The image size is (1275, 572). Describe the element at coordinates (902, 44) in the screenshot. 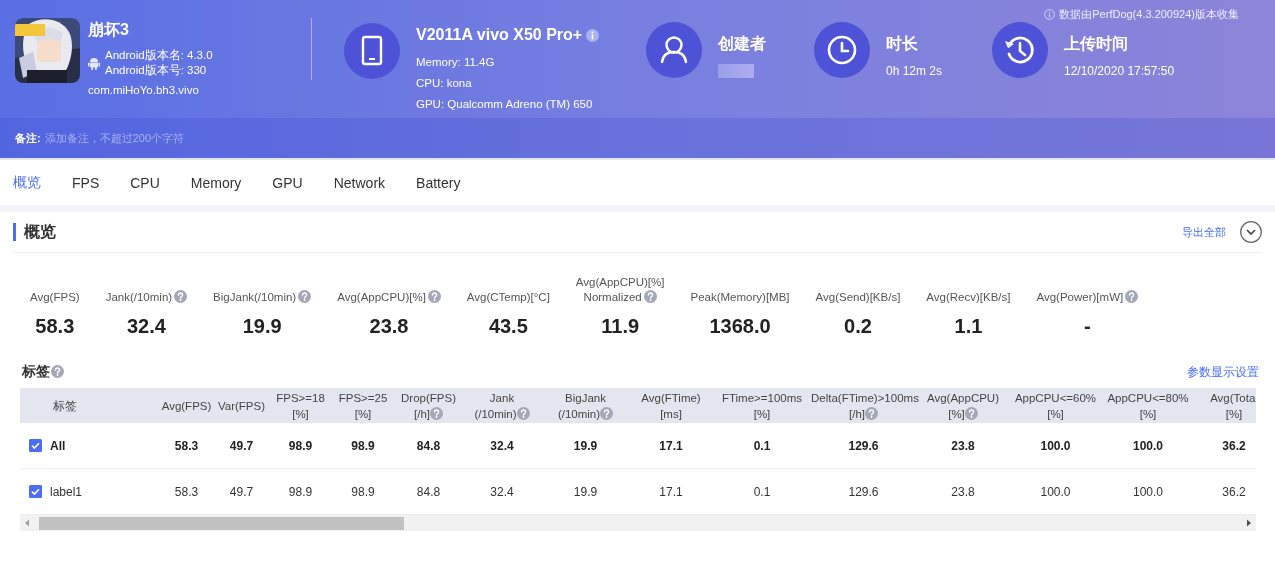

I see `stat-title: 时长` at that location.